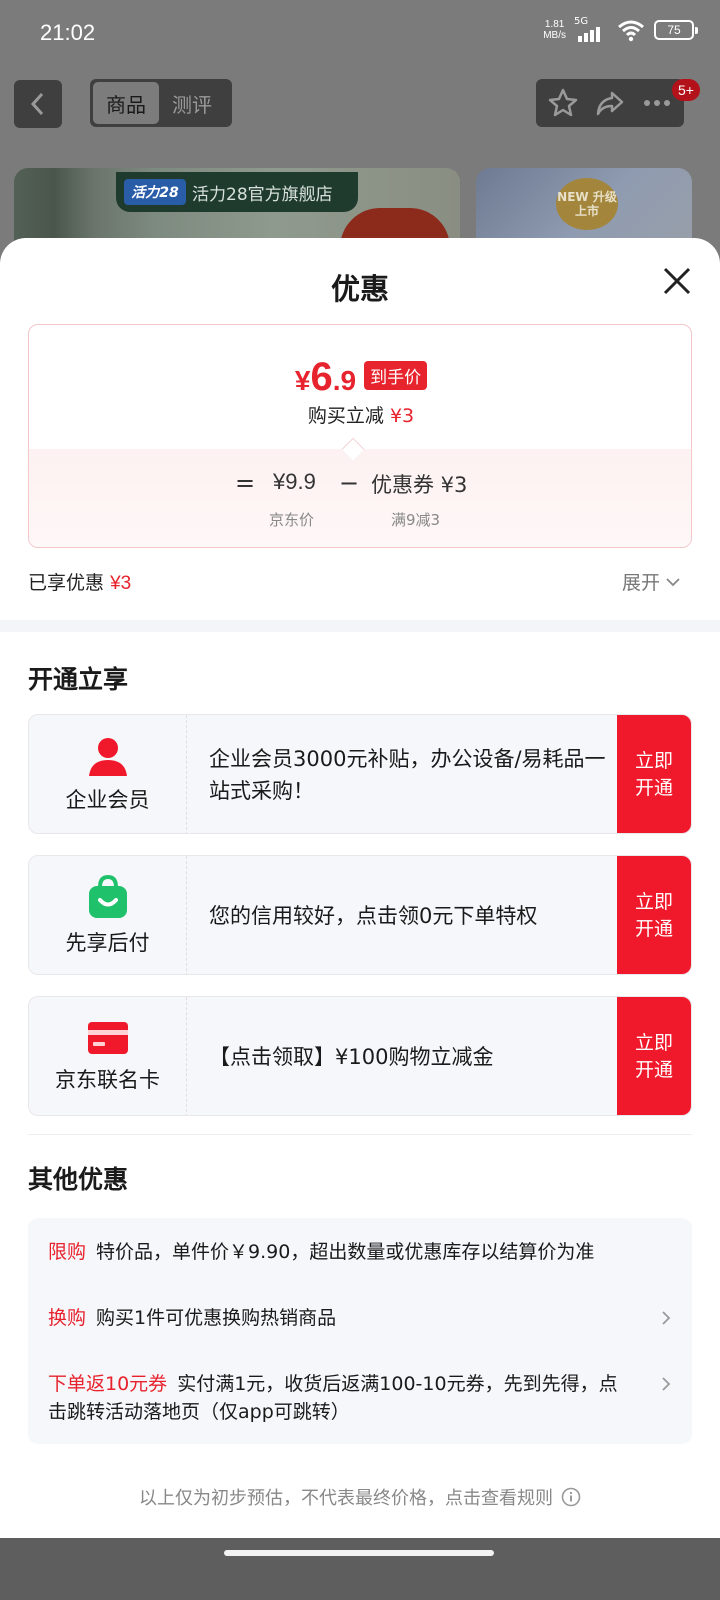 This screenshot has height=1600, width=720. I want to click on enjoyed-discount: 已享优惠 ¥3, so click(80, 583).